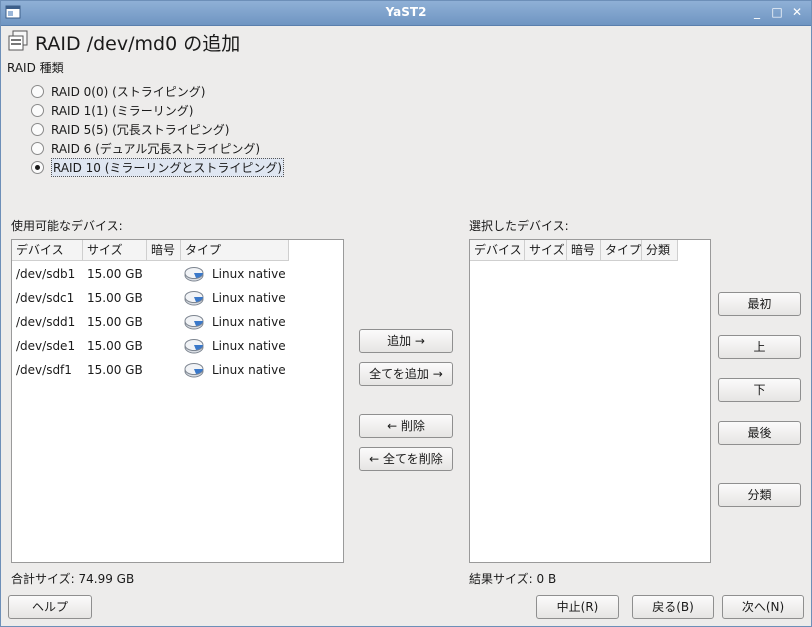 The width and height of the screenshot is (812, 627). Describe the element at coordinates (168, 167) in the screenshot. I see `radio-label: RAID 10 (ミラーリングとストライピング)` at that location.